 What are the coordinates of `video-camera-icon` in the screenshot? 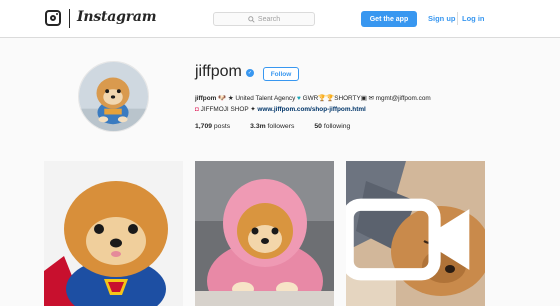 It's located at (408, 239).